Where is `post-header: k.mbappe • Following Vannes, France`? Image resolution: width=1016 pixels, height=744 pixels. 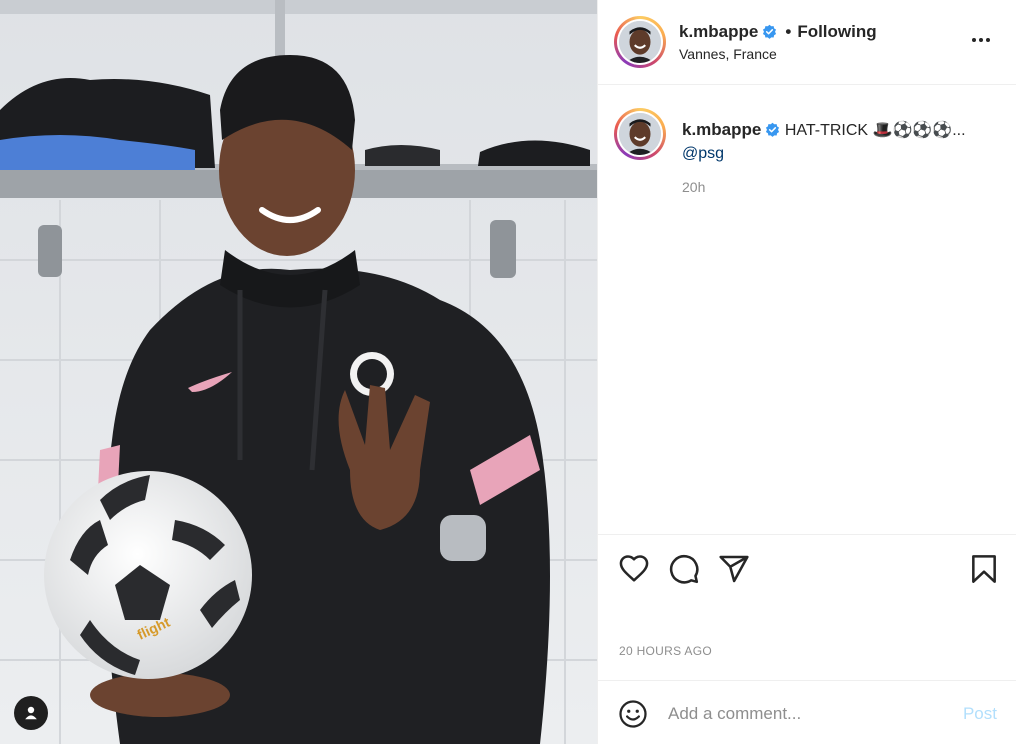
post-header: k.mbappe • Following Vannes, France is located at coordinates (807, 42).